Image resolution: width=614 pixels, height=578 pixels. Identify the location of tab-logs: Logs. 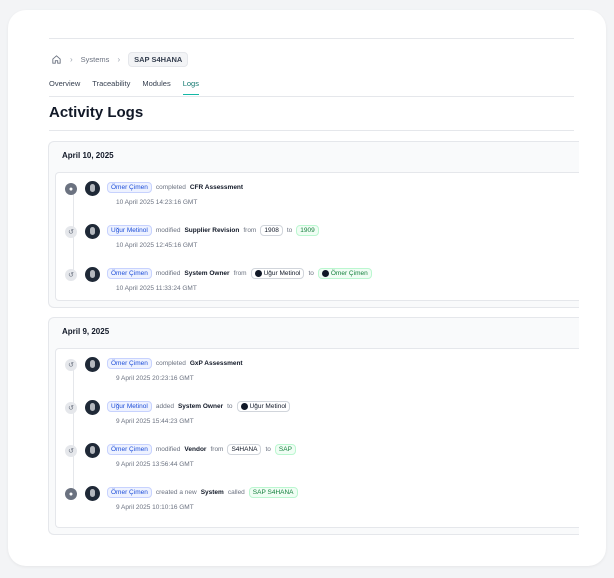
(190, 85).